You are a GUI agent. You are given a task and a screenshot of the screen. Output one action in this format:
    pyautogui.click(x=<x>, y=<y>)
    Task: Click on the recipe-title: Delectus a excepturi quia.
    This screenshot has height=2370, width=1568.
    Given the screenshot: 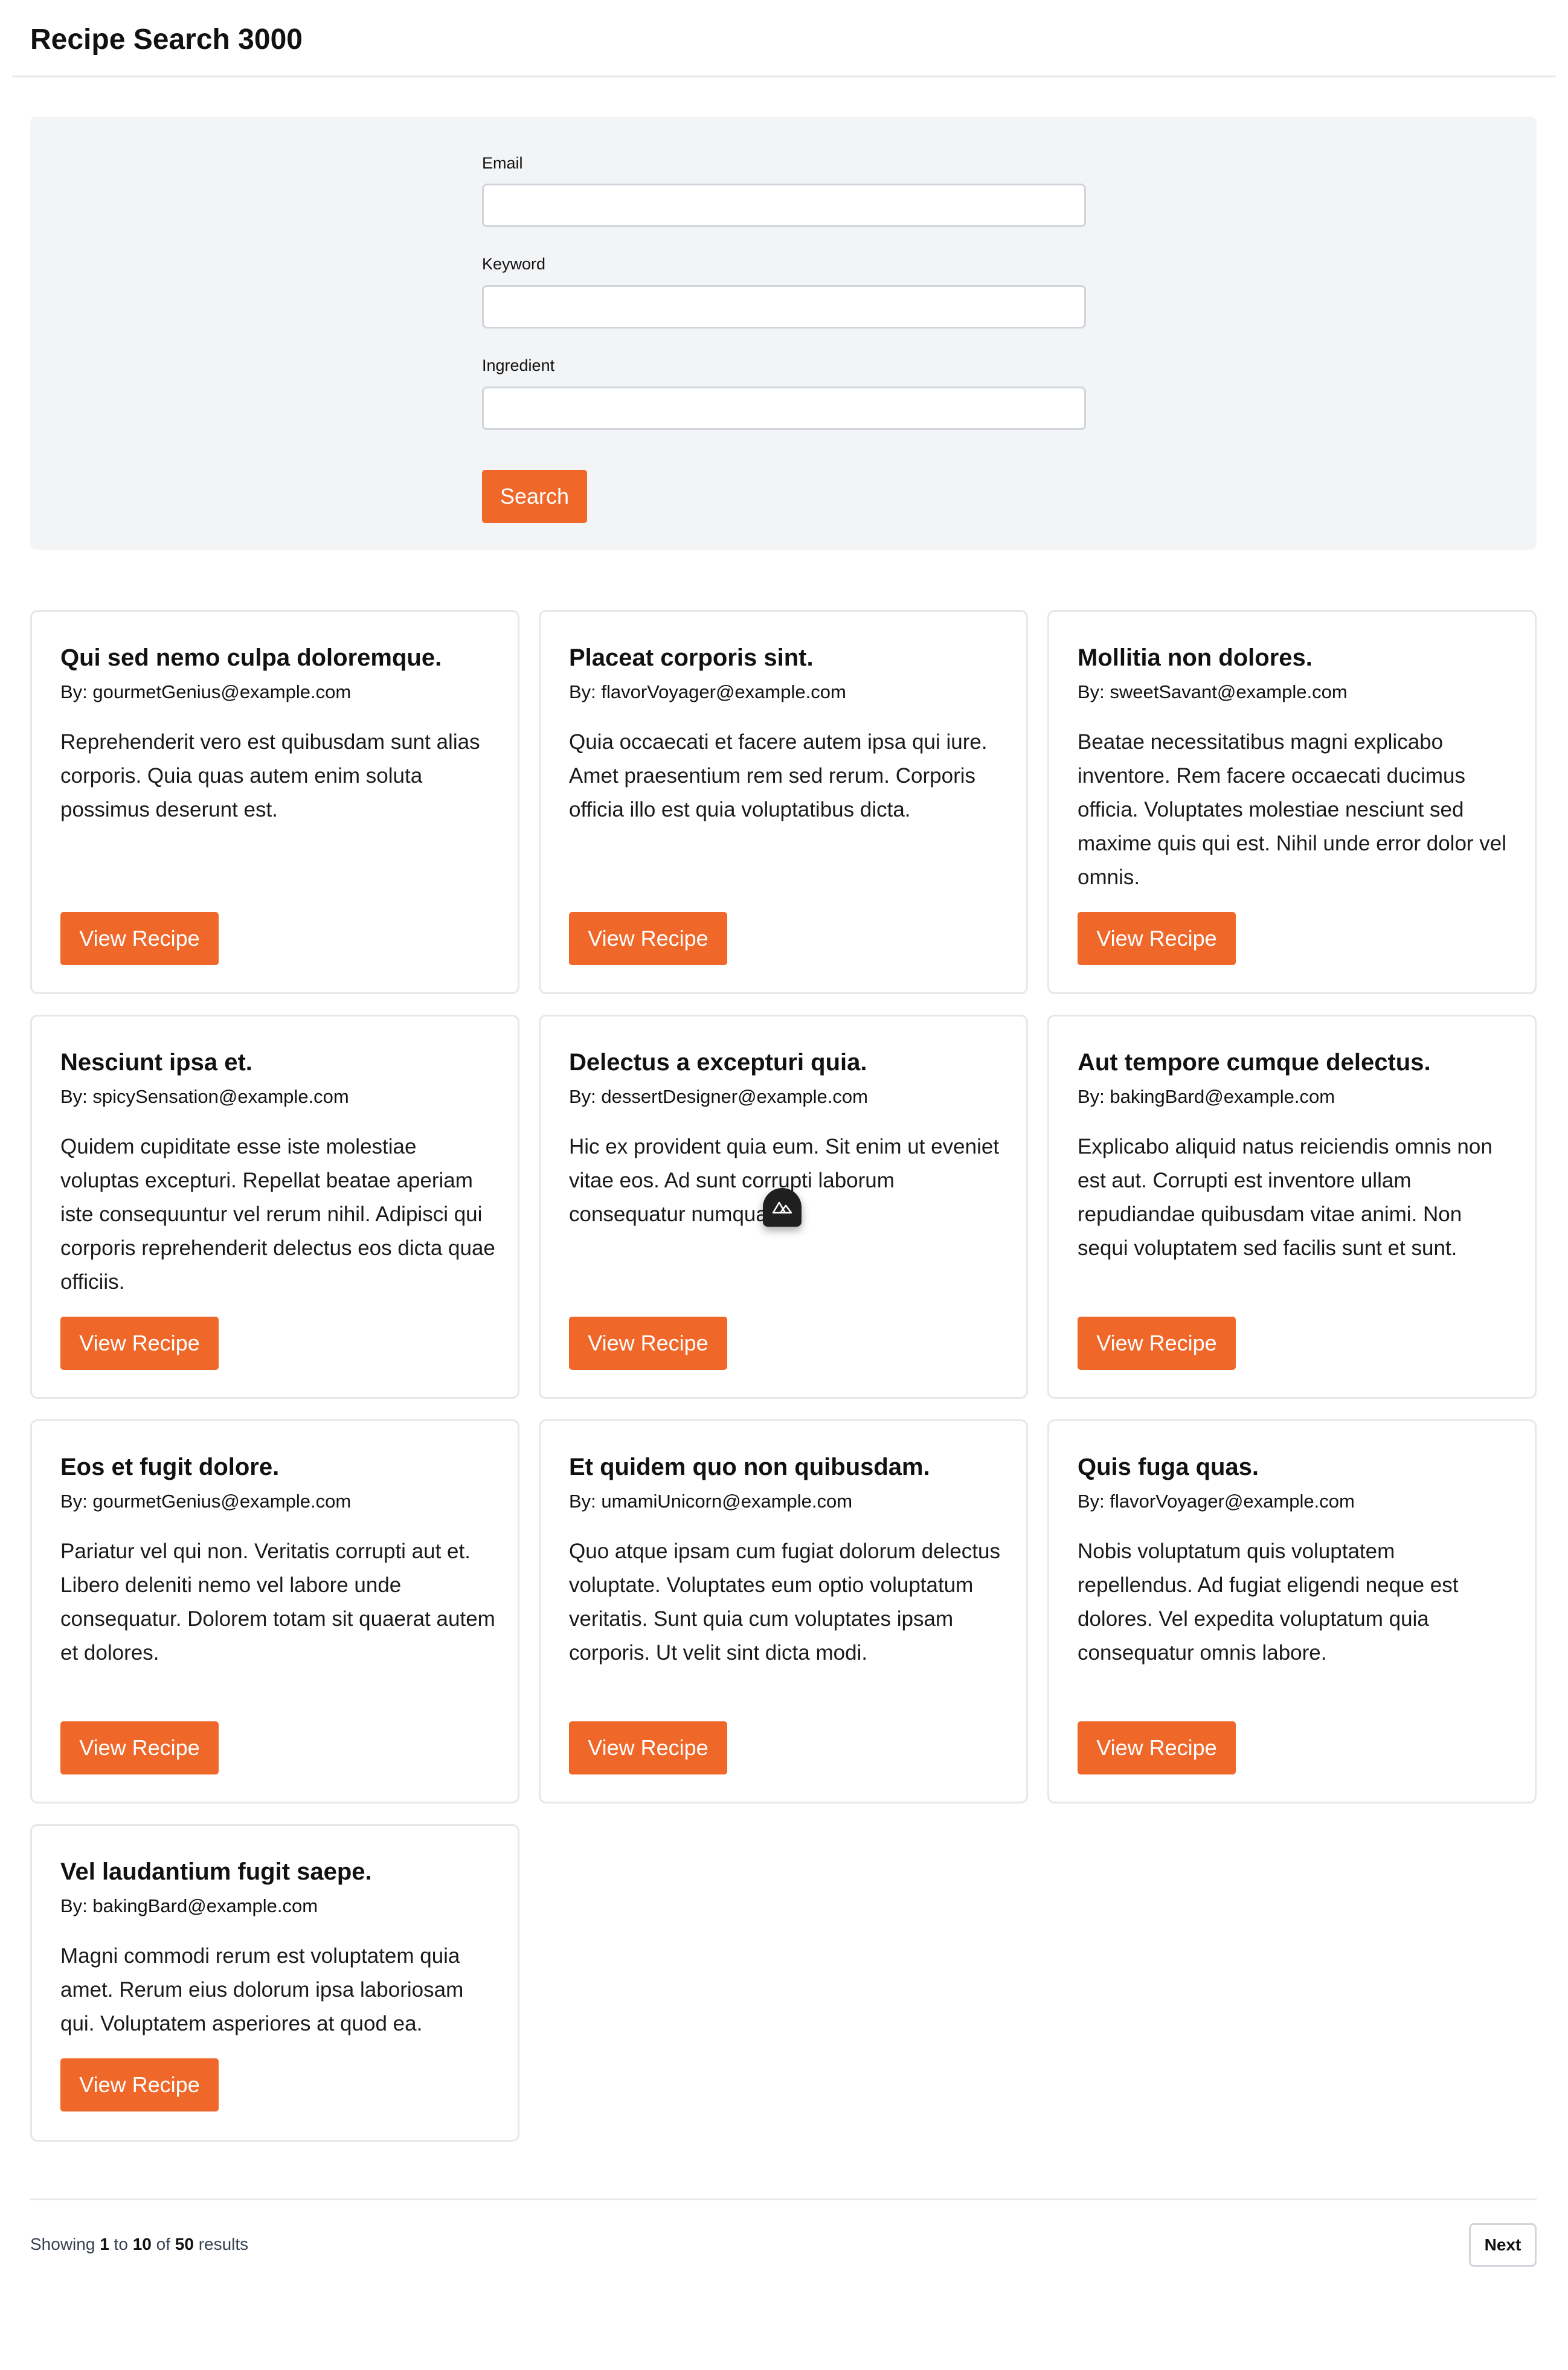 What is the action you would take?
    pyautogui.click(x=718, y=1062)
    